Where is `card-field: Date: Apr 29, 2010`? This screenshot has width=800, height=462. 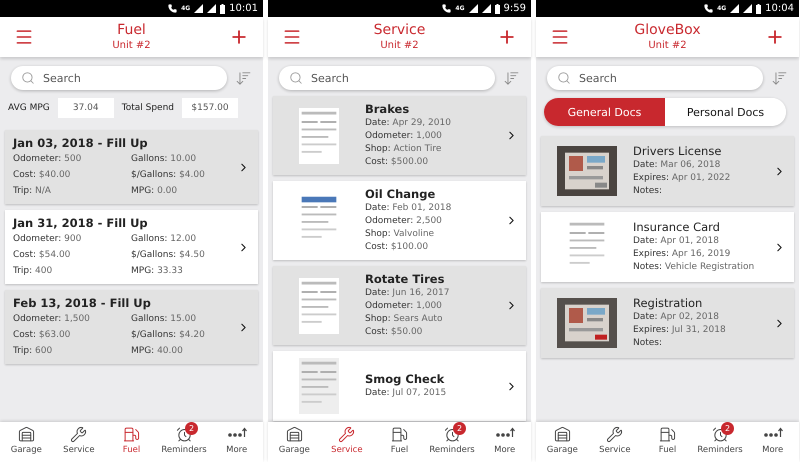 card-field: Date: Apr 29, 2010 is located at coordinates (431, 123).